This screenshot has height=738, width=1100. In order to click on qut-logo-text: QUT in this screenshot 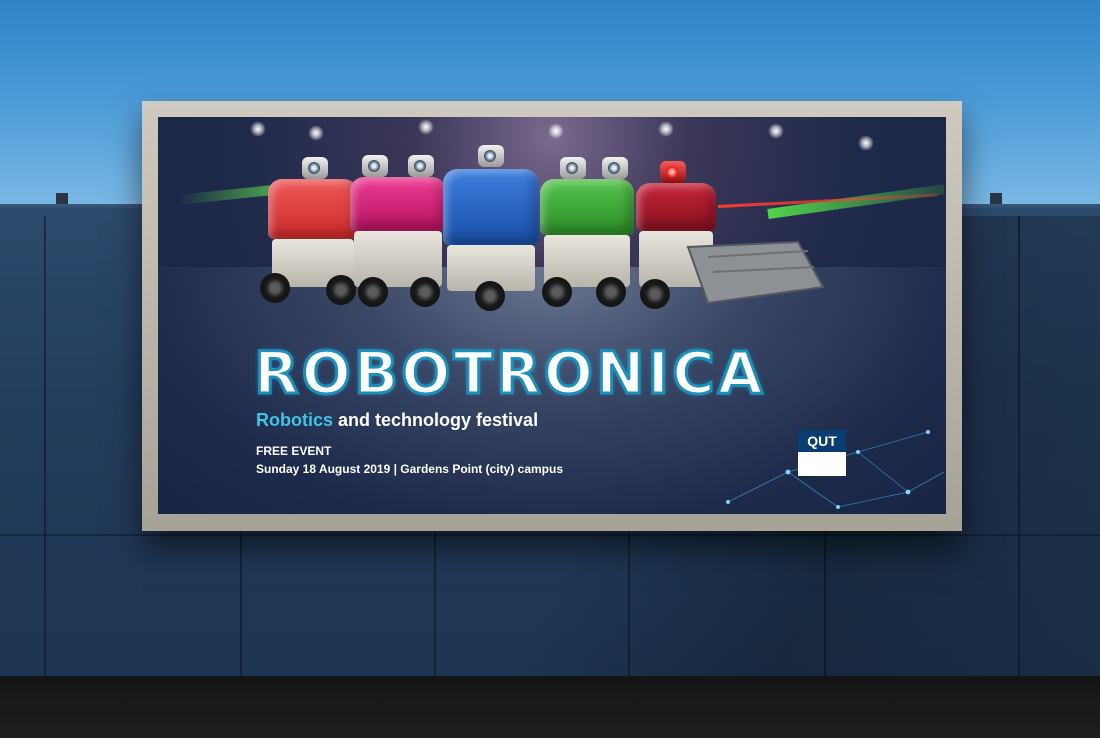, I will do `click(822, 441)`.